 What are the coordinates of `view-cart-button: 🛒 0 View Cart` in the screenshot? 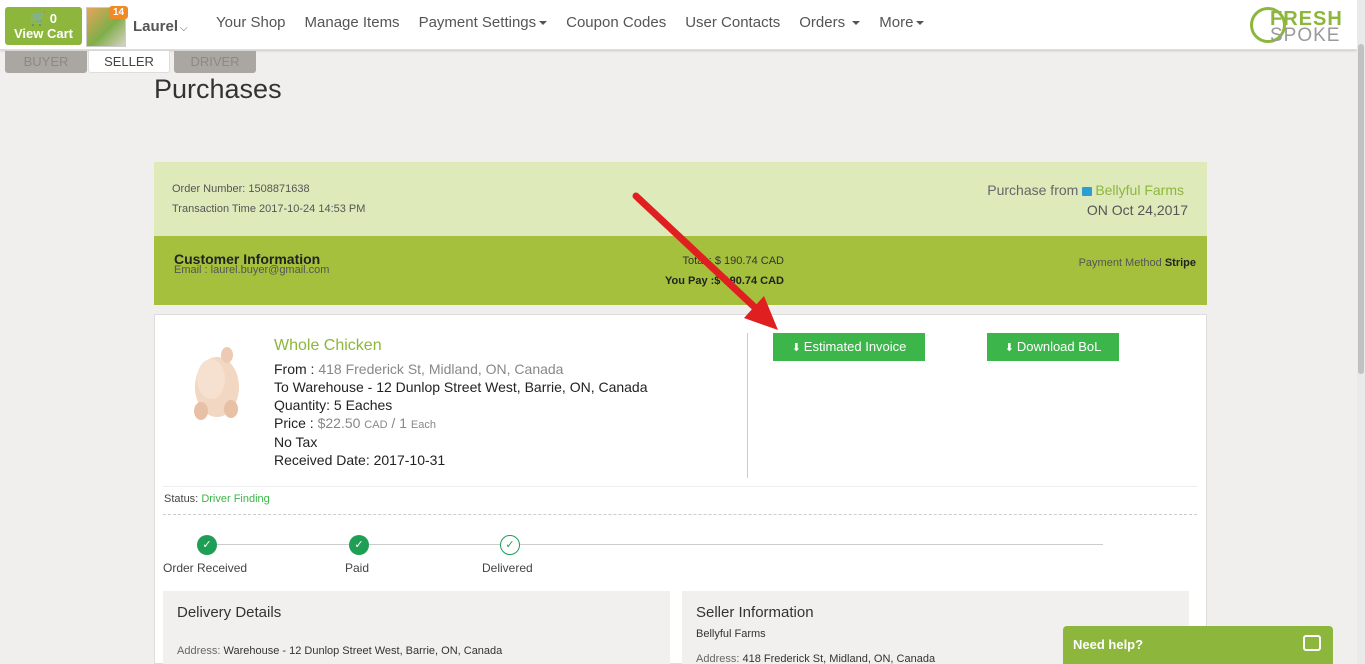 It's located at (43, 26).